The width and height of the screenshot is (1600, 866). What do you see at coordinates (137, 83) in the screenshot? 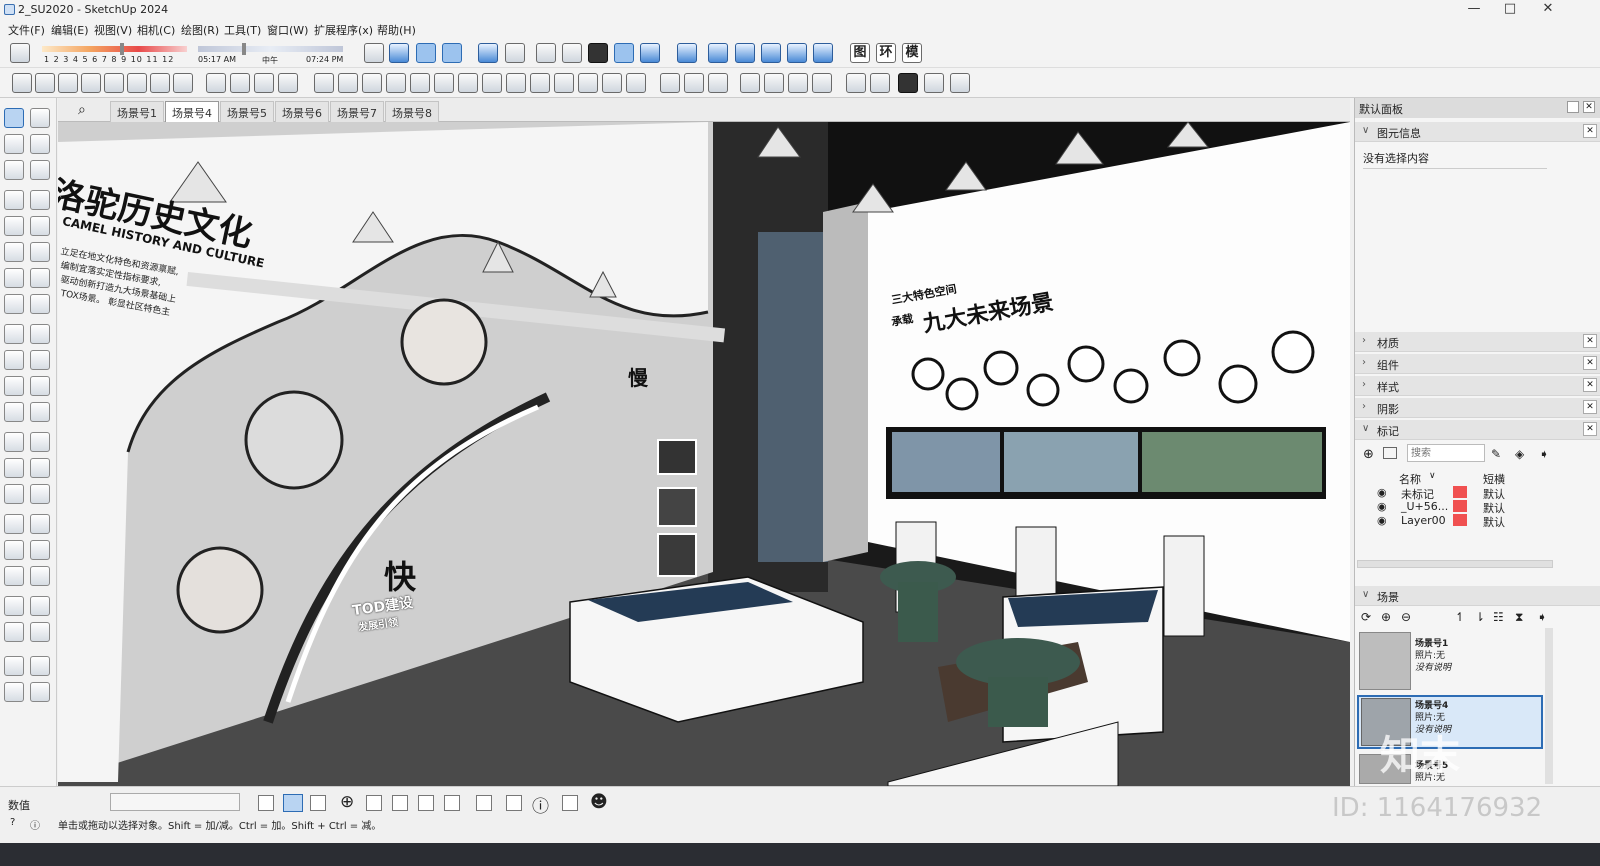
I see `roof-icon` at bounding box center [137, 83].